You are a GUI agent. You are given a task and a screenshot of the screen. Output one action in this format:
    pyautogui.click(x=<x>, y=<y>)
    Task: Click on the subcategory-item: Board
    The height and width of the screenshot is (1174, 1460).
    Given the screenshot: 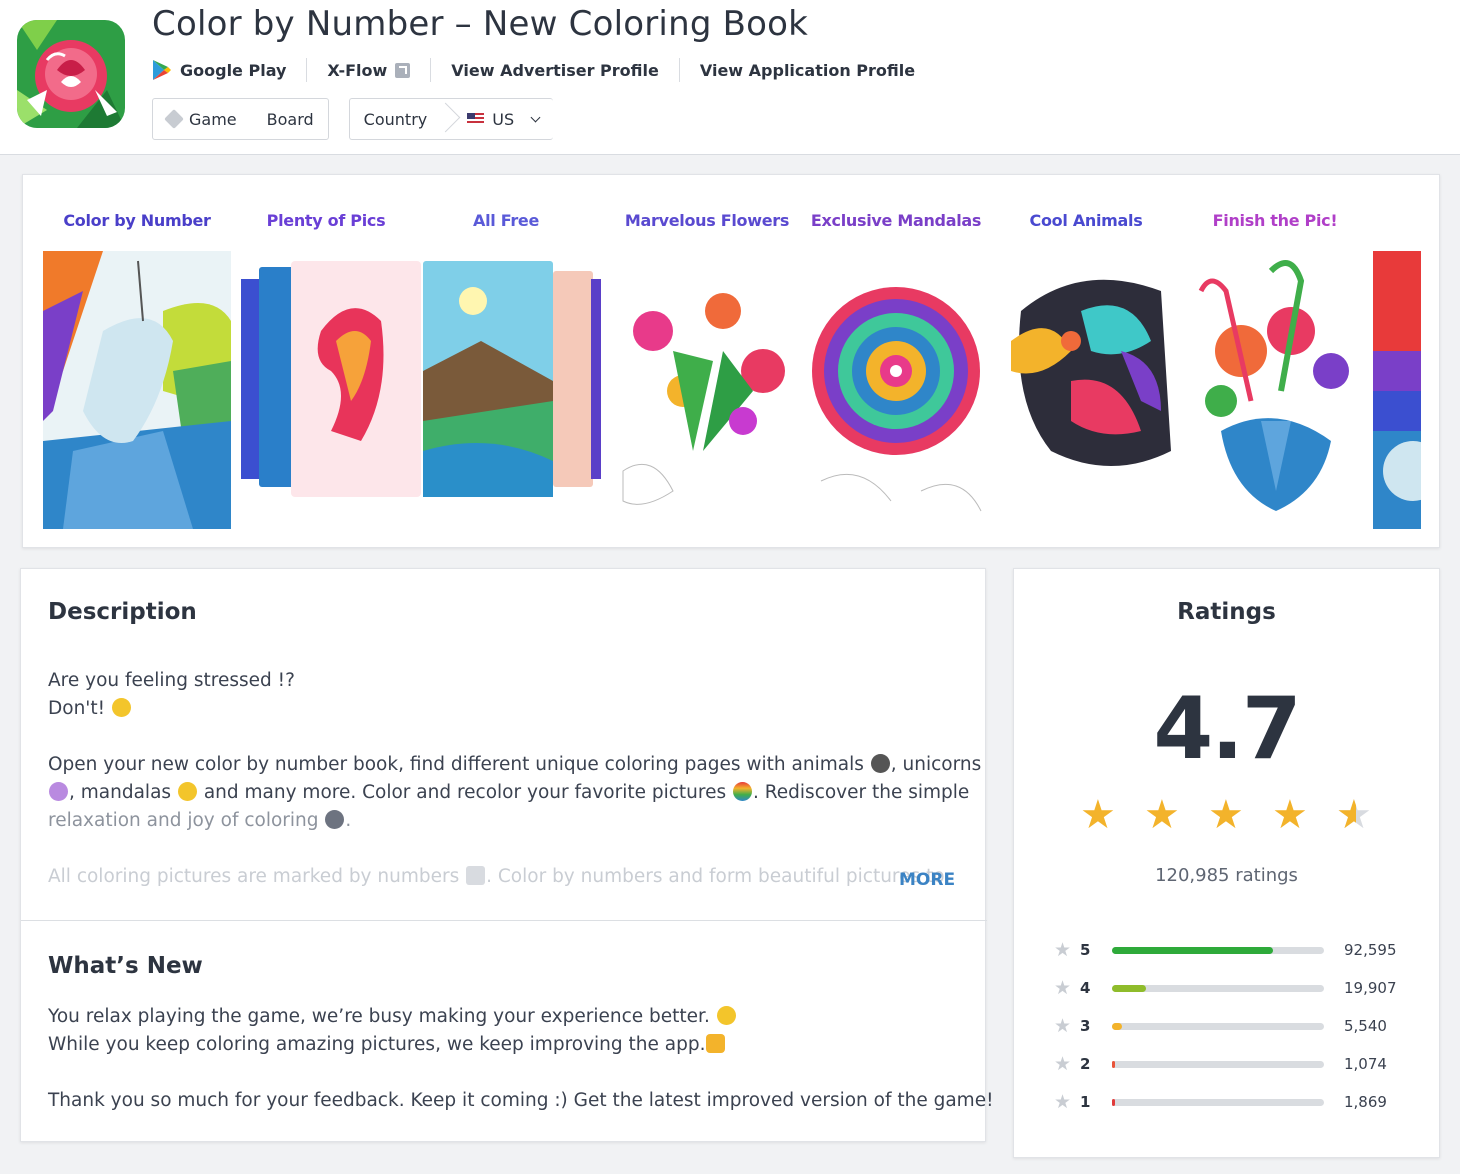 What is the action you would take?
    pyautogui.click(x=289, y=119)
    